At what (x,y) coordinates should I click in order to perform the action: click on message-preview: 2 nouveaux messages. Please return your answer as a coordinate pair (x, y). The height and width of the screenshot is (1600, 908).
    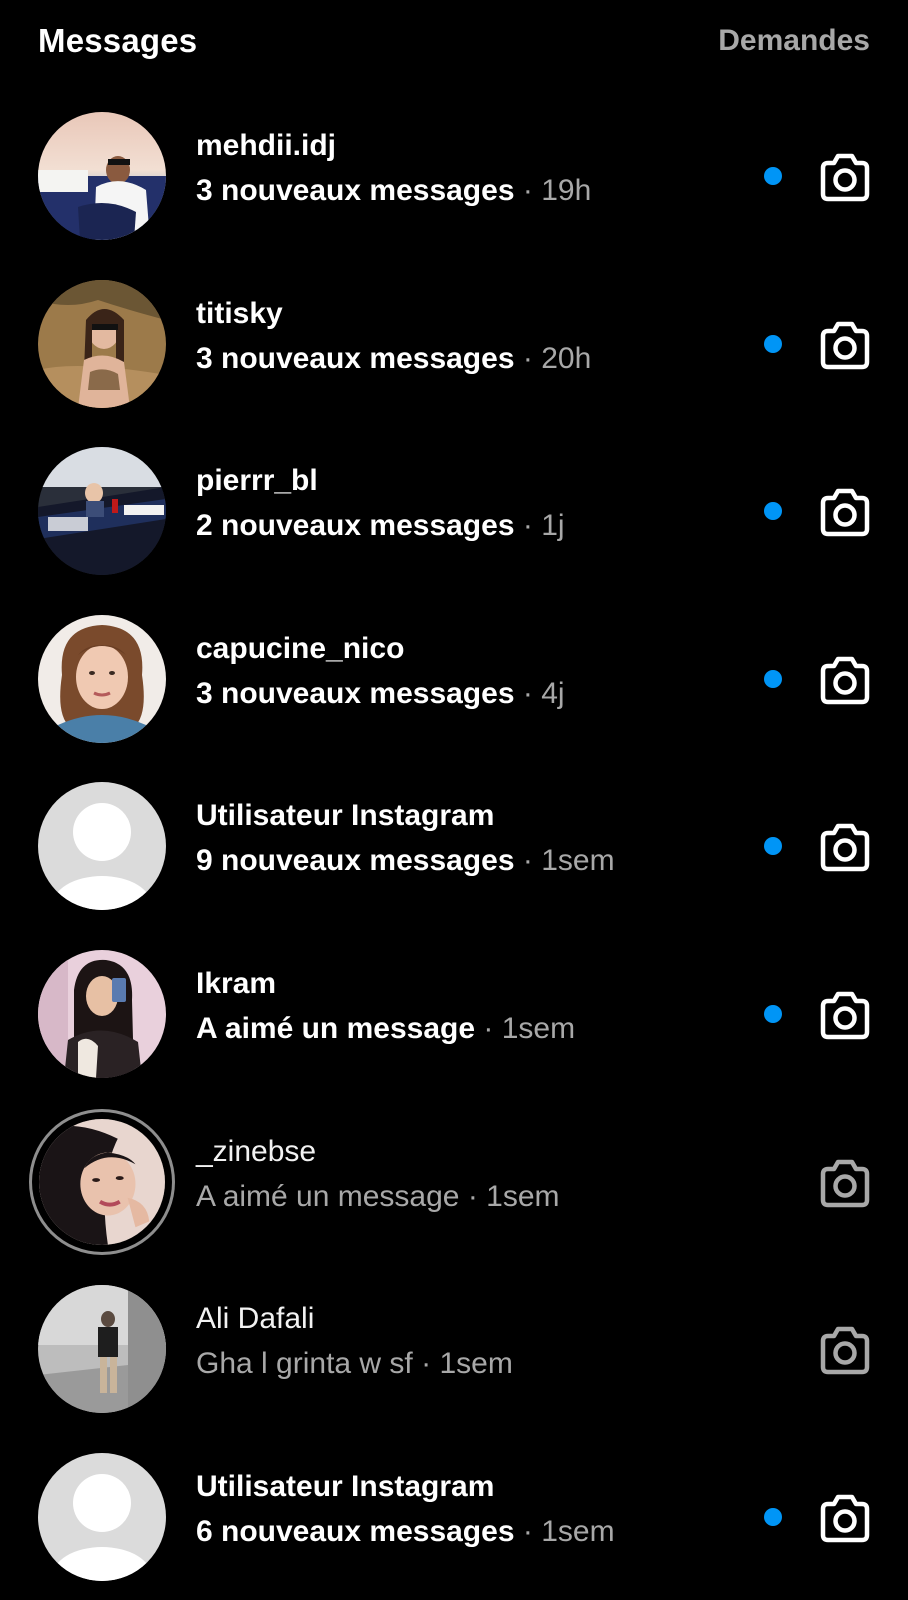
    Looking at the image, I should click on (355, 526).